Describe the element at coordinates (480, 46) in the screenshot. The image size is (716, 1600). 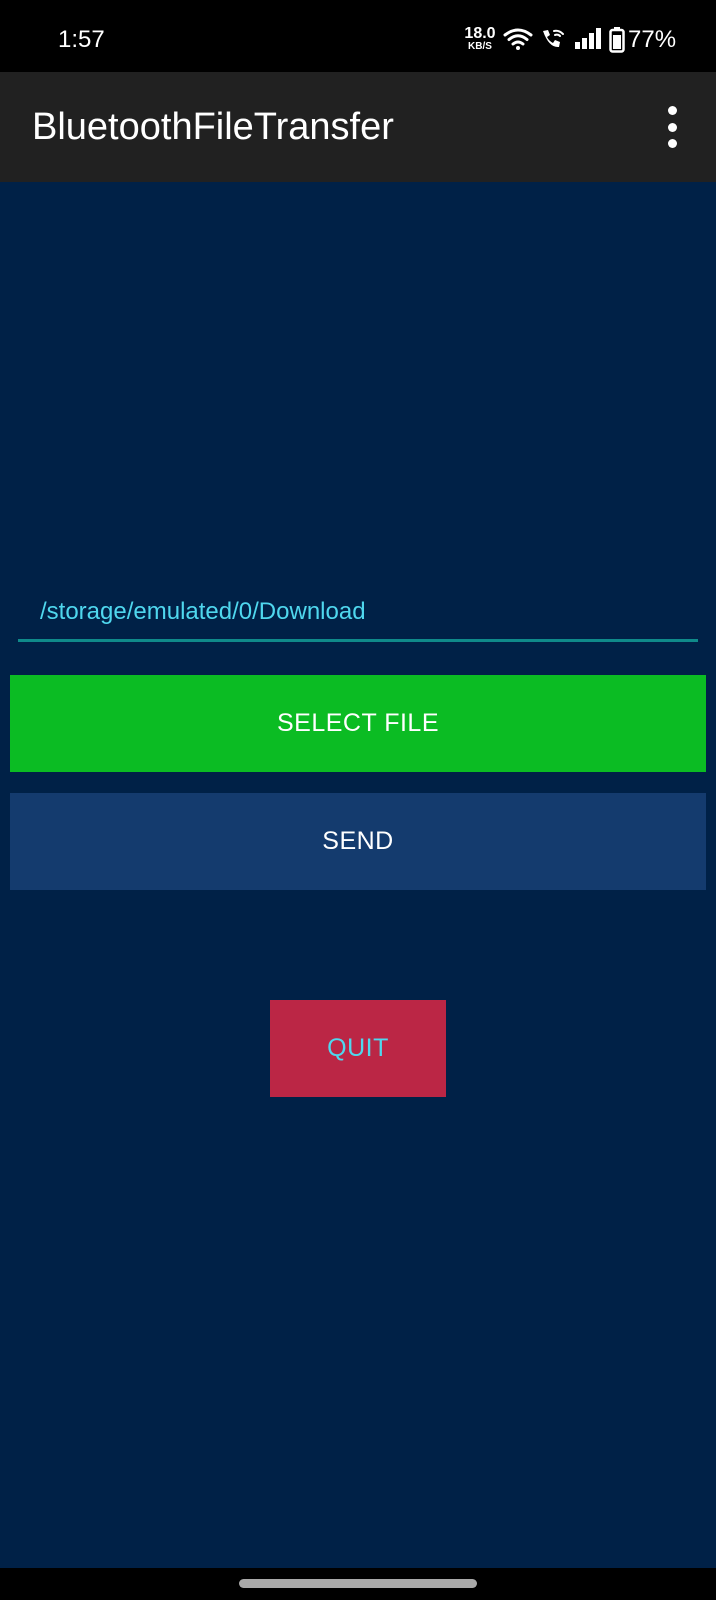
I see `network-speed-unit: KB/S` at that location.